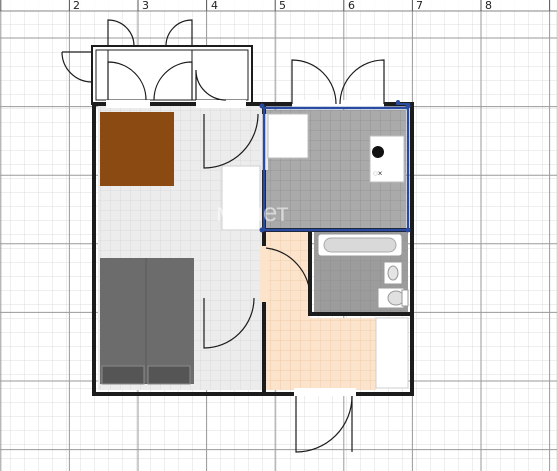 The width and height of the screenshot is (557, 471). I want to click on ruler-mark-3: 3, so click(145, 6).